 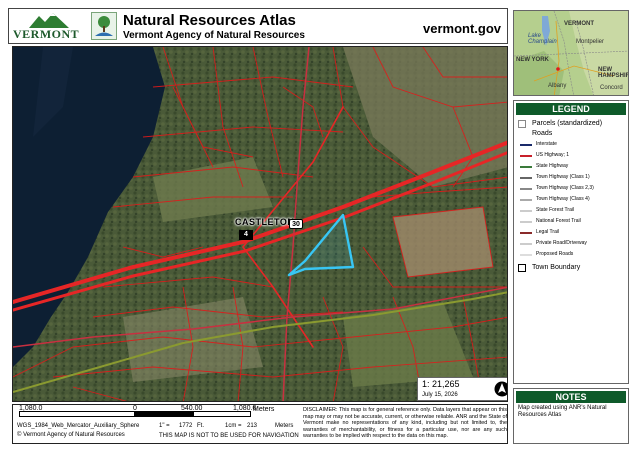 I want to click on legend-label: Town Highway (Class 2,3), so click(x=565, y=188).